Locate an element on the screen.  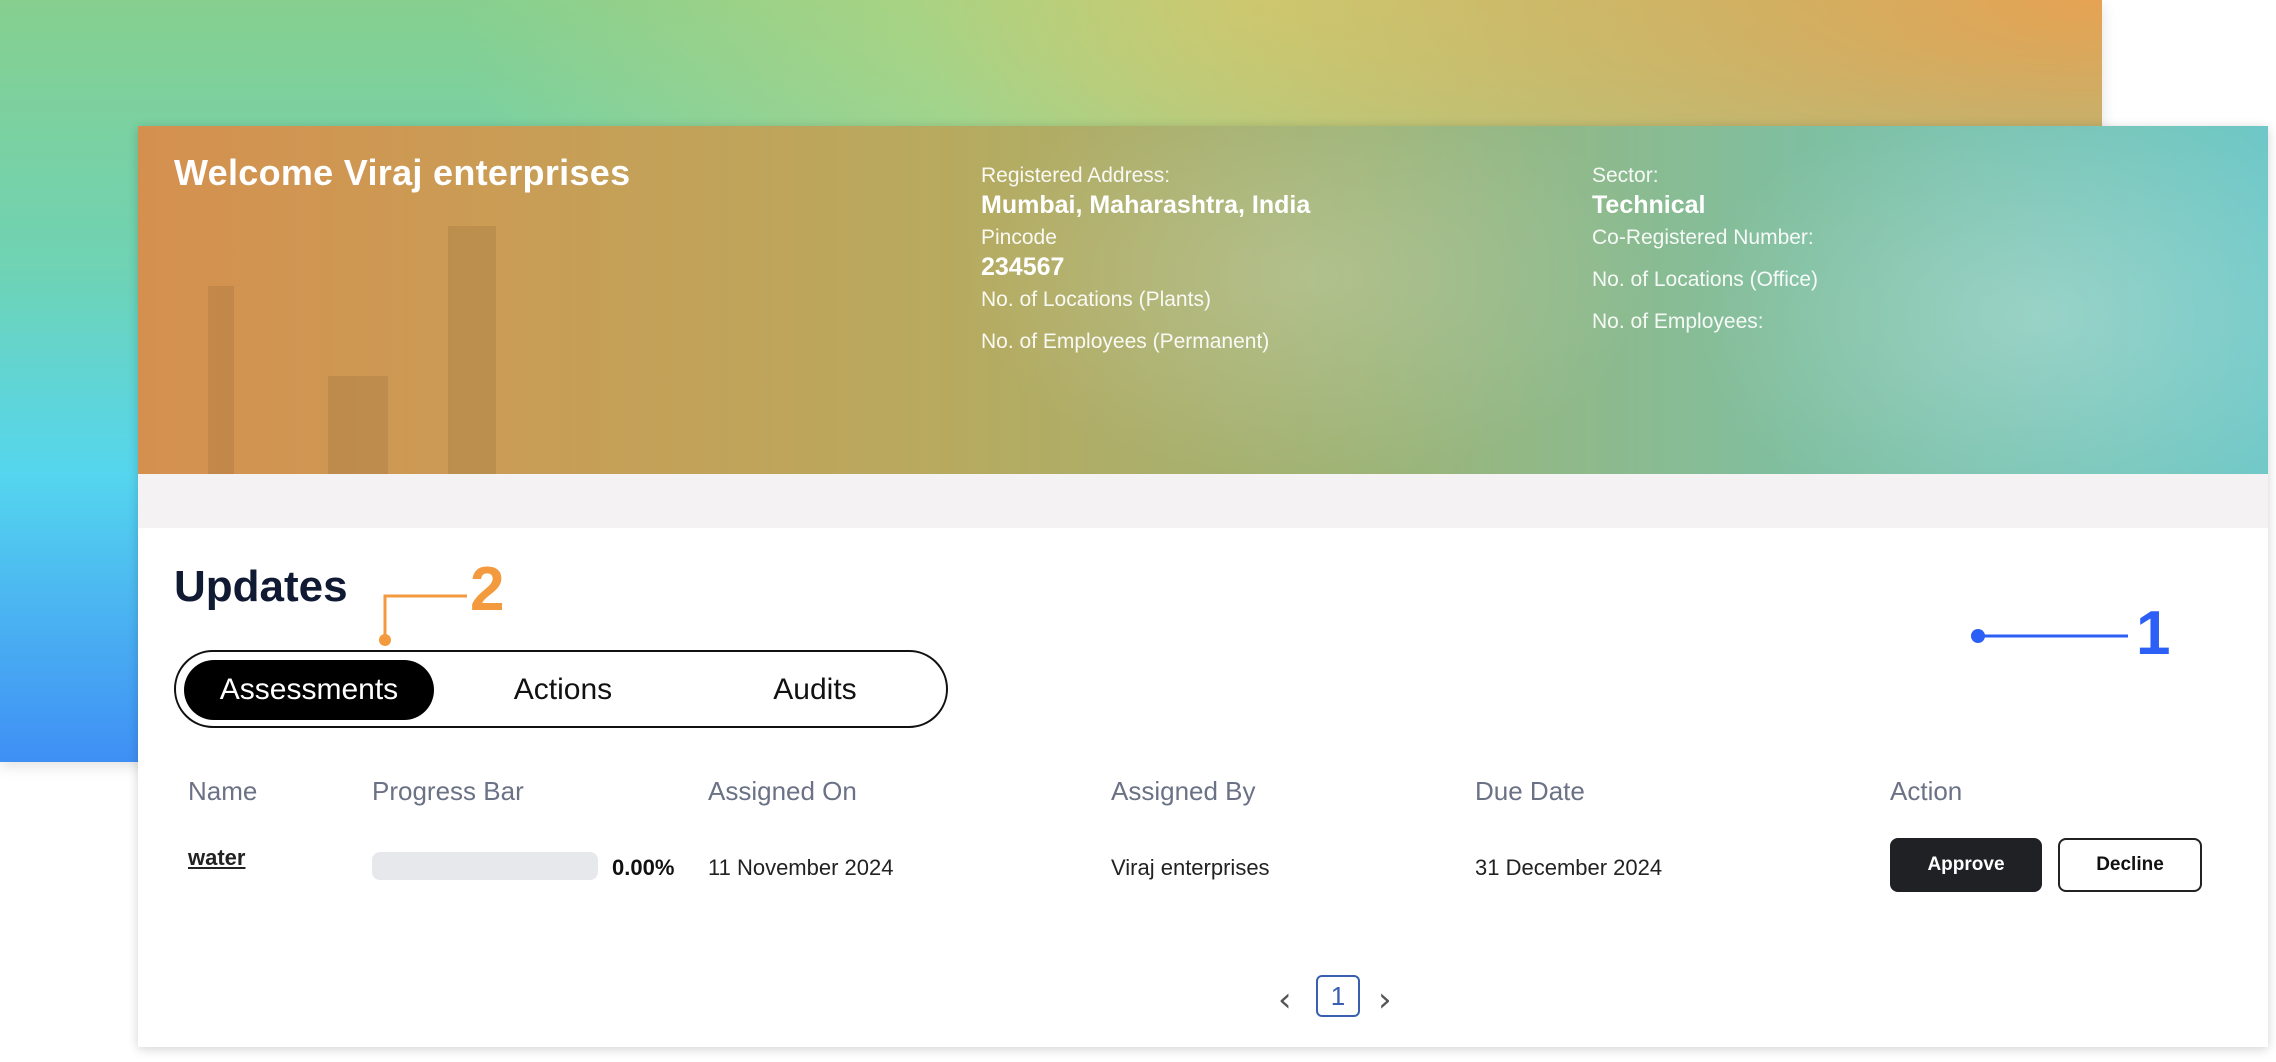
locations-office-label: No. of Locations (Office) is located at coordinates (1705, 279).